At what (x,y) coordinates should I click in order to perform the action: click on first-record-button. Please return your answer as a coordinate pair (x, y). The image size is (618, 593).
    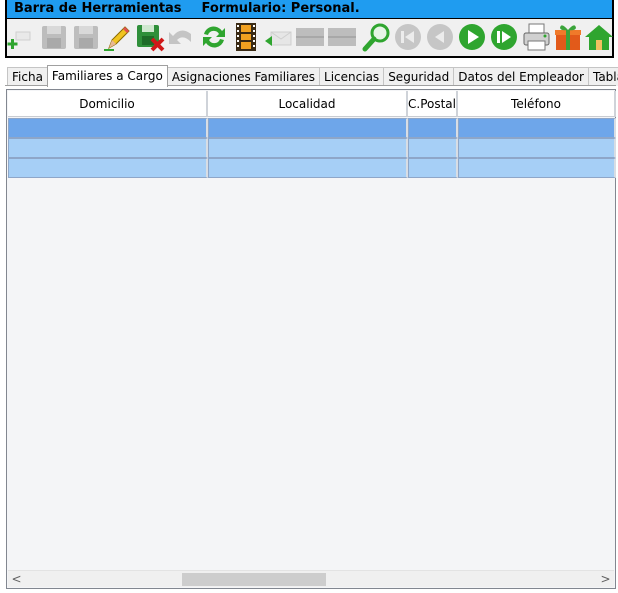
    Looking at the image, I should click on (408, 37).